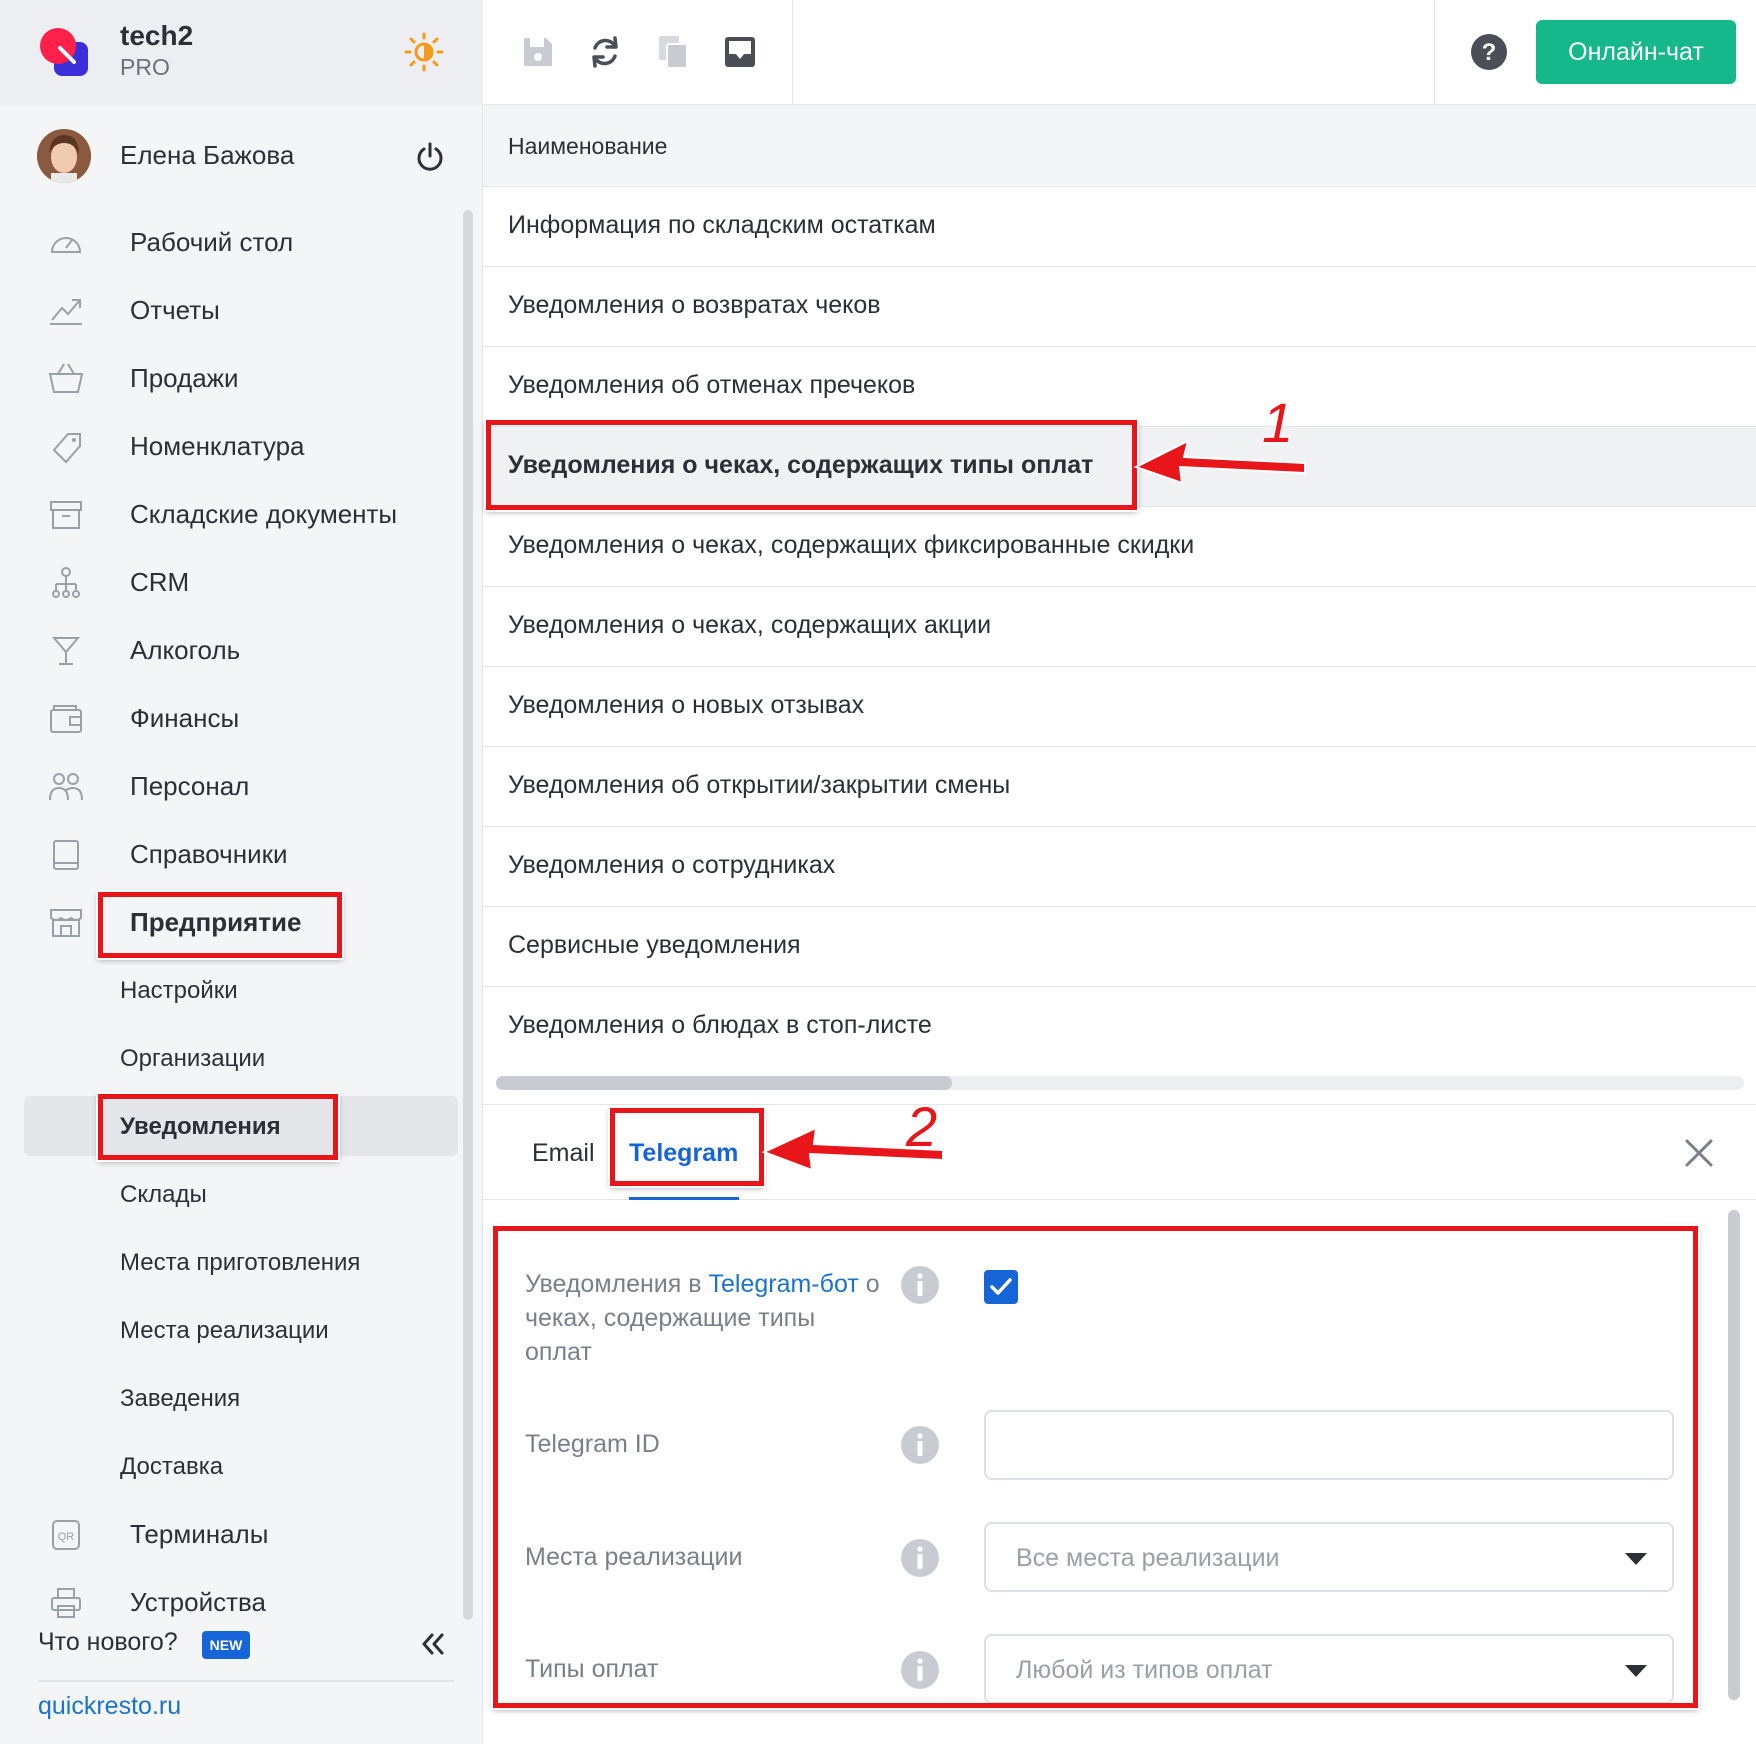 The width and height of the screenshot is (1756, 1744). I want to click on notify-telegram-checkbox, so click(1001, 1287).